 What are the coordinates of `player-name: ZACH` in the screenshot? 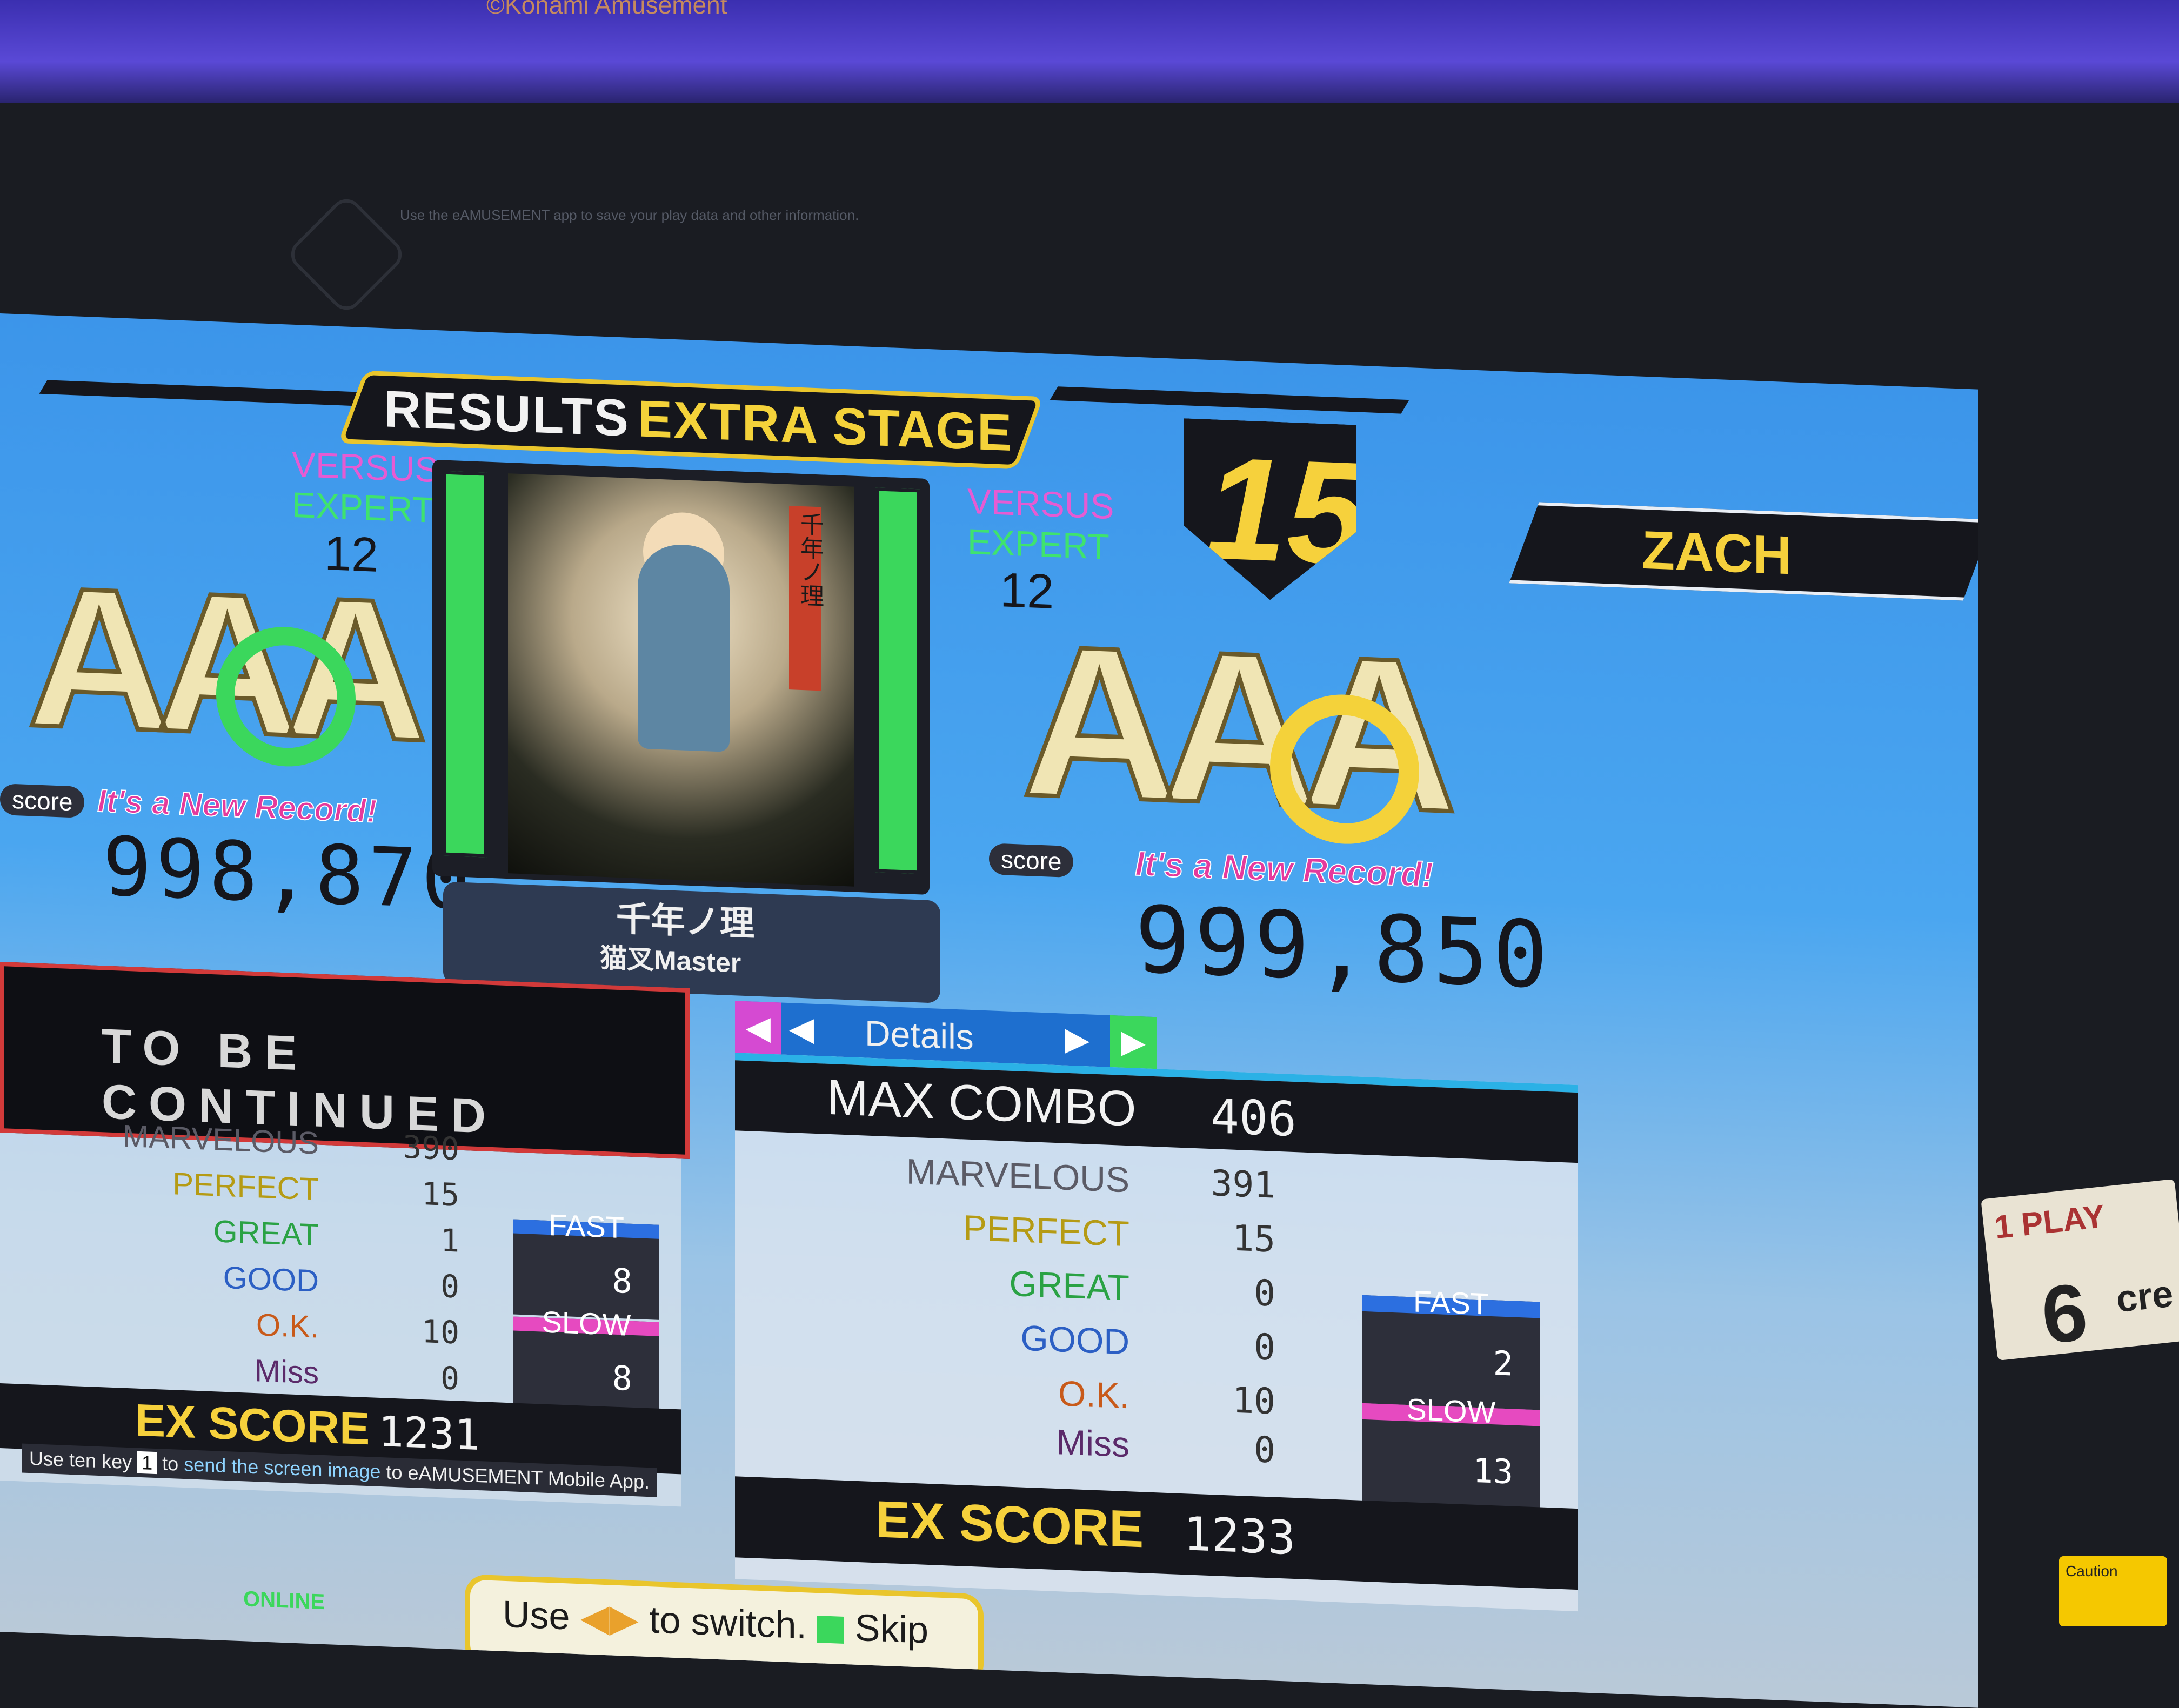 It's located at (1717, 552).